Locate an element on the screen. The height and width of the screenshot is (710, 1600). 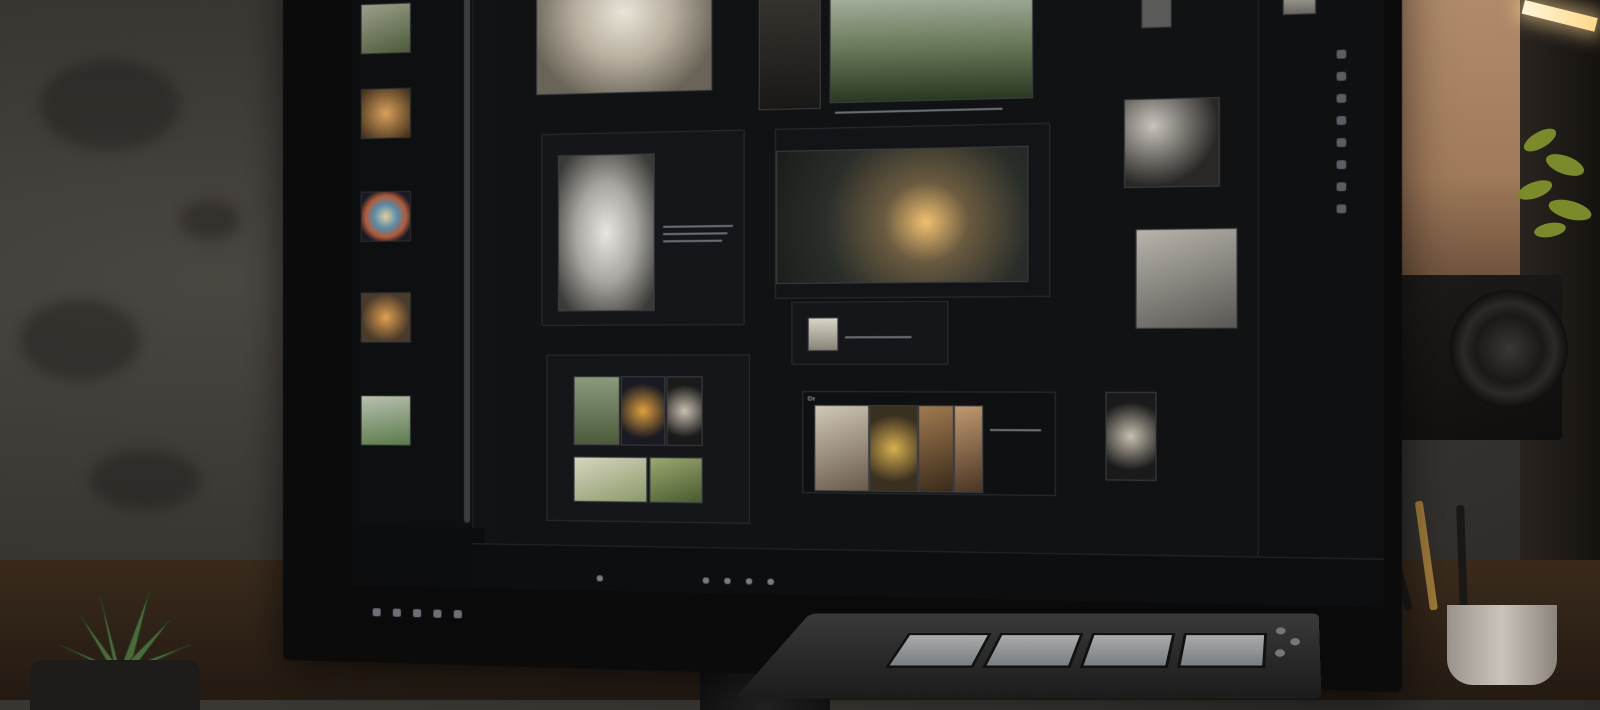
artwork-icon is located at coordinates (823, 334).